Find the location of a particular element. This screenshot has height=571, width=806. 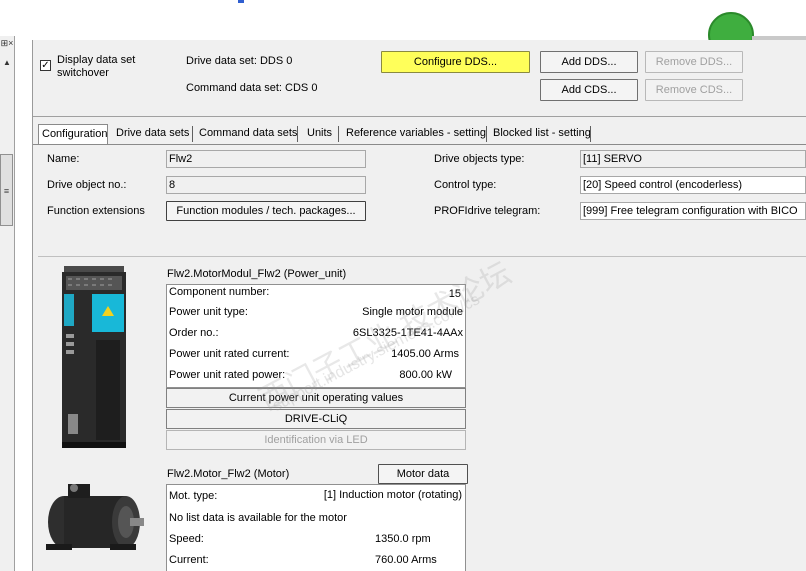

name-field: Flw2 is located at coordinates (266, 159).